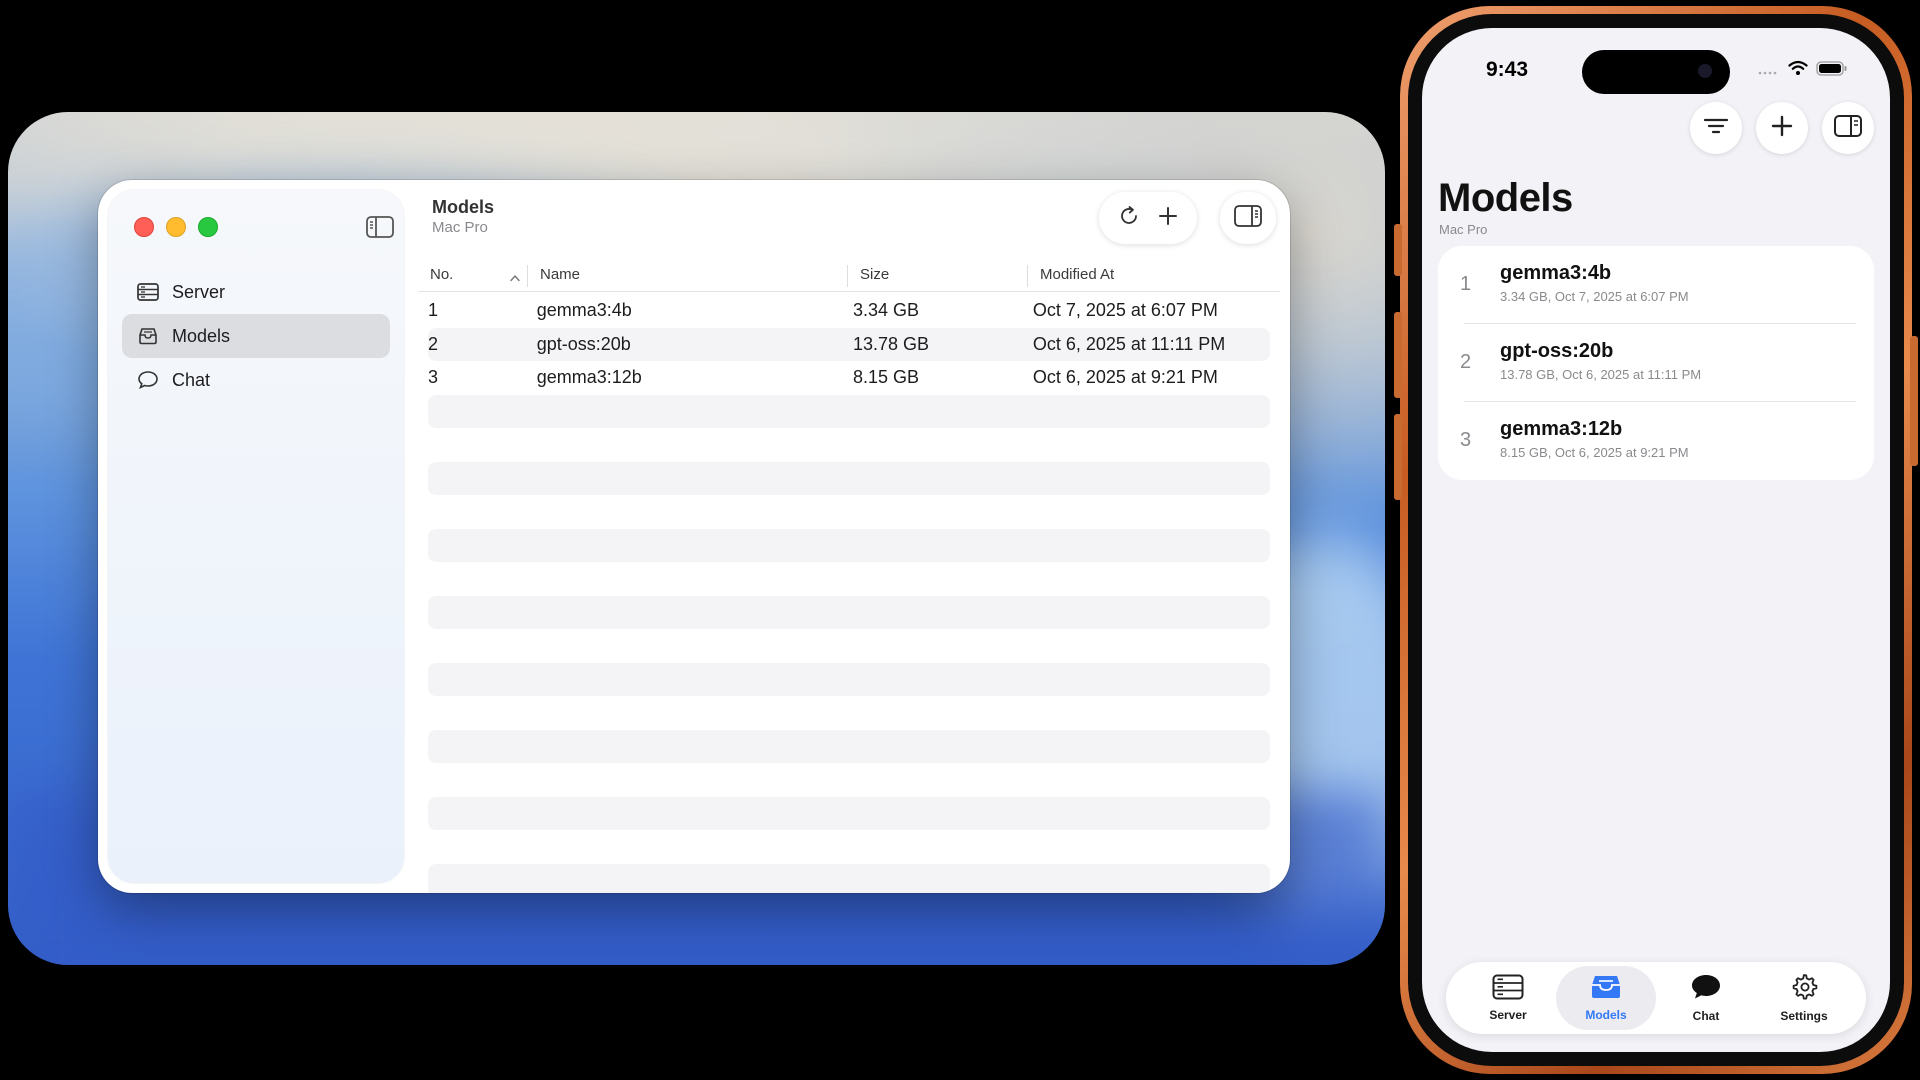 The width and height of the screenshot is (1920, 1080). What do you see at coordinates (433, 377) in the screenshot?
I see `row-number: 3` at bounding box center [433, 377].